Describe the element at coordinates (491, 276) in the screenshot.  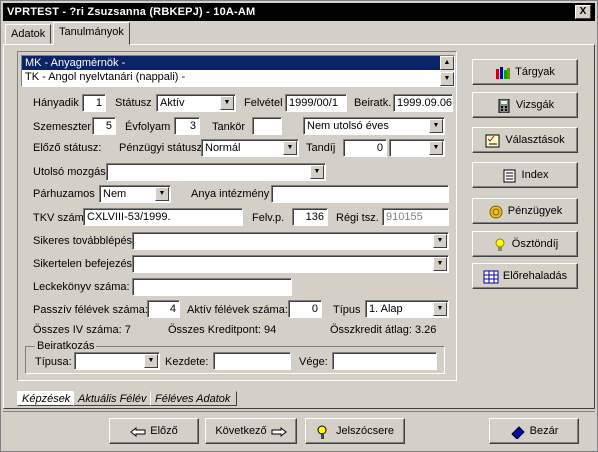
I see `table-icon` at that location.